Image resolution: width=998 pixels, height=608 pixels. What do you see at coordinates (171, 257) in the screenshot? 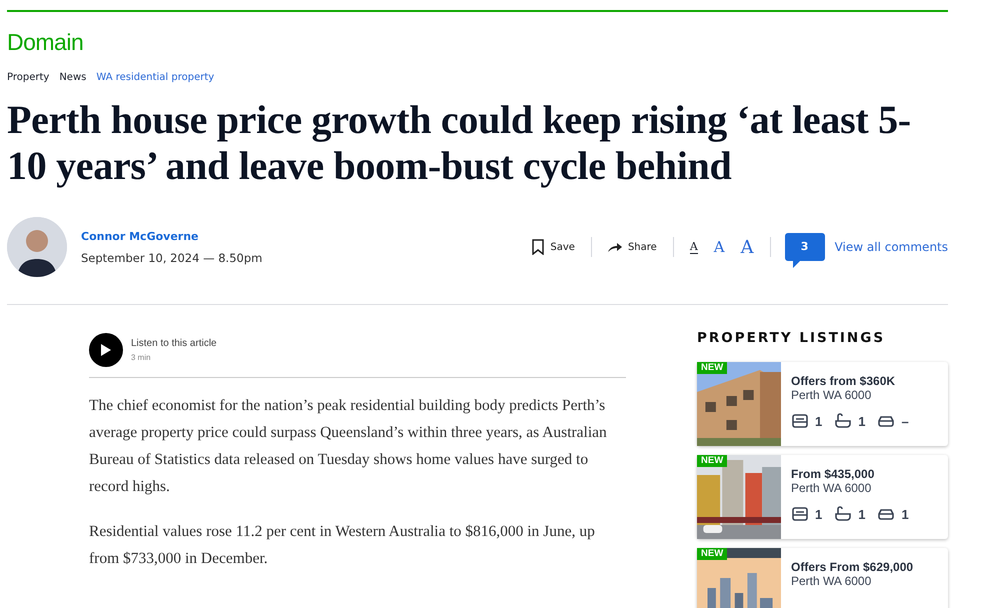
I see `publish-date: September 10, 2024 — 8.50pm` at bounding box center [171, 257].